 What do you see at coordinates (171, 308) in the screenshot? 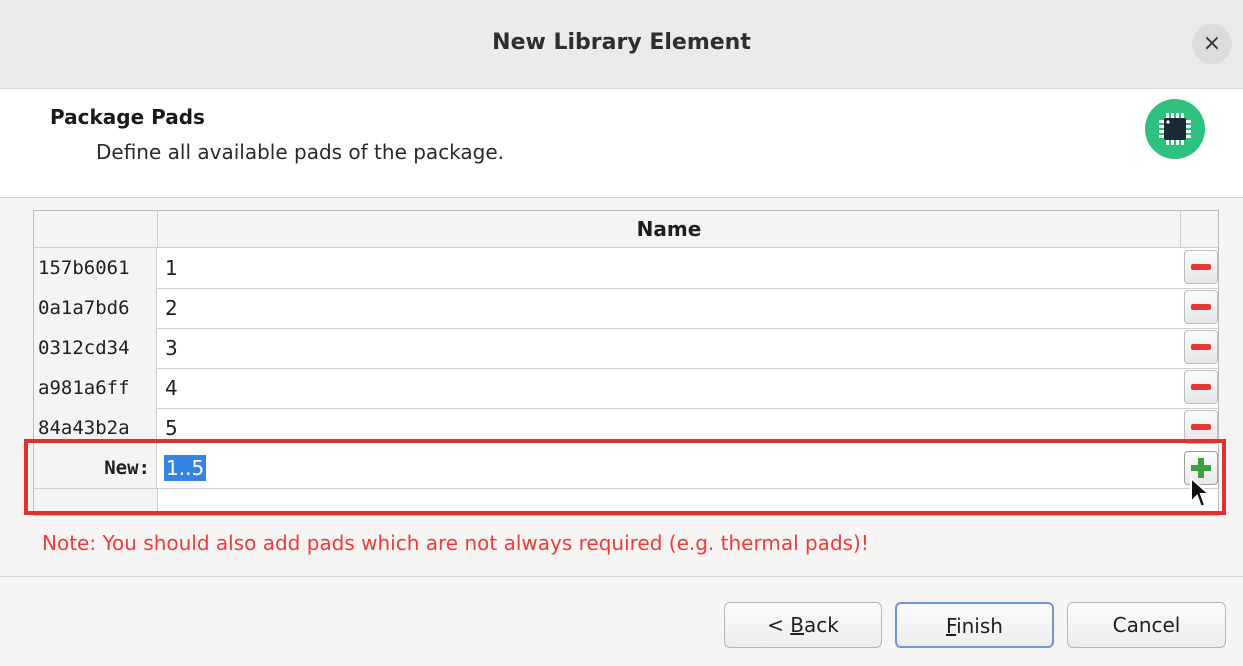
I see `pad-name: 2` at bounding box center [171, 308].